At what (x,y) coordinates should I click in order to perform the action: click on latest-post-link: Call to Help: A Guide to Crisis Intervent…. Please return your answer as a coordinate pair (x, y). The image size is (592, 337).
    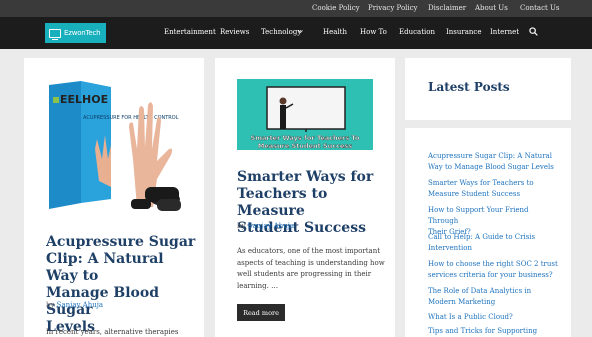
    Looking at the image, I should click on (493, 243).